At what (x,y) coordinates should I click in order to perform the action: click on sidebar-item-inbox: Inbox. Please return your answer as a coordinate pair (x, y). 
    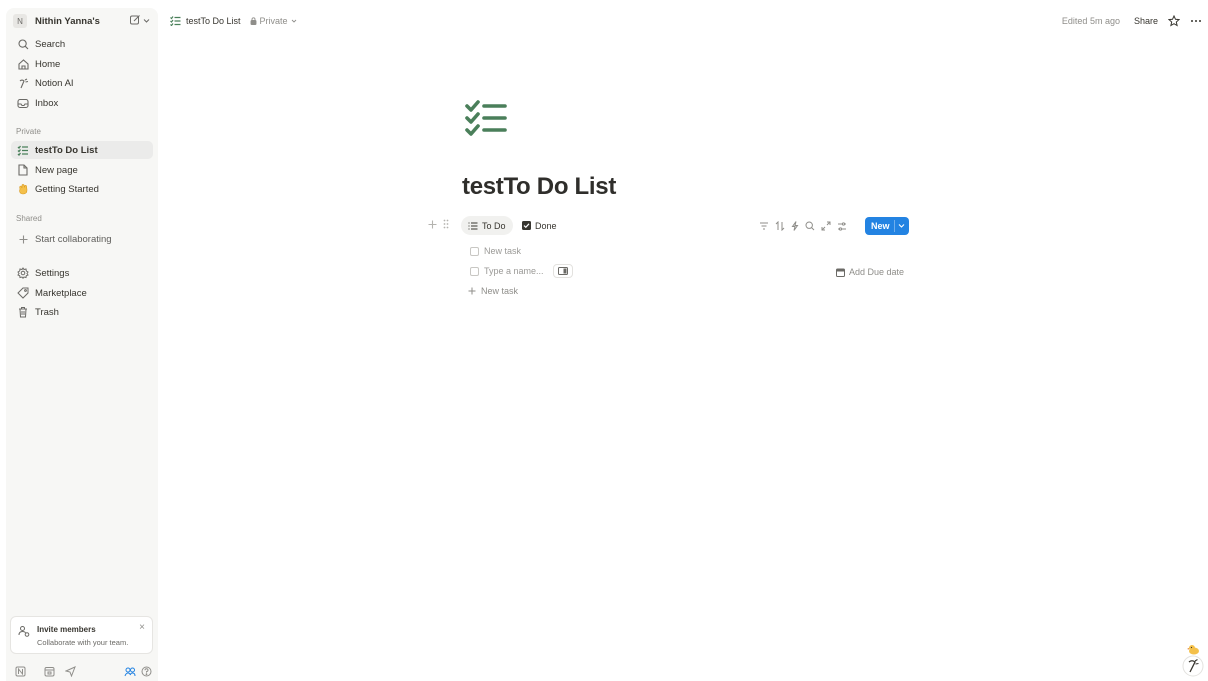
    Looking at the image, I should click on (82, 103).